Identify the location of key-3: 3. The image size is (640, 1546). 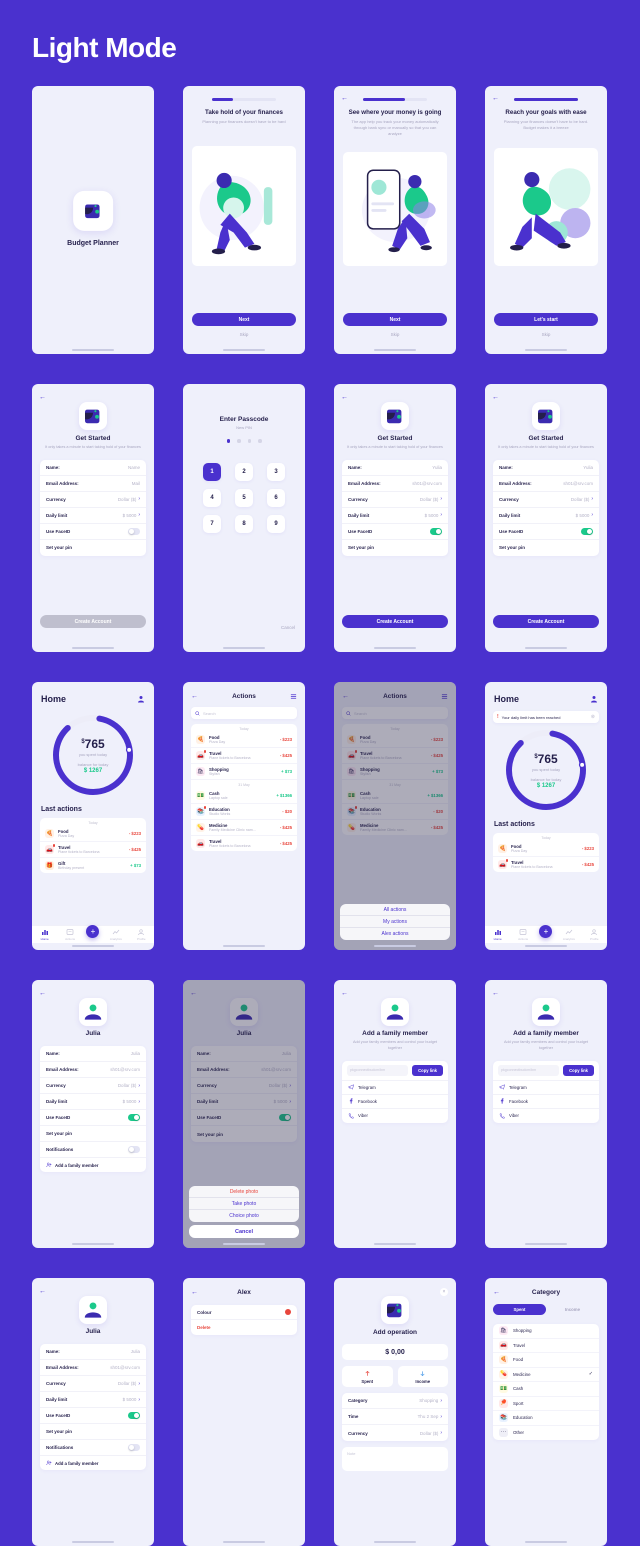
(276, 471).